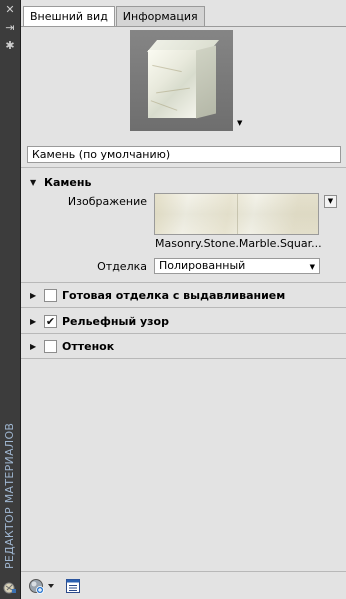 The image size is (346, 599). I want to click on finish-label: Отделка, so click(122, 266).